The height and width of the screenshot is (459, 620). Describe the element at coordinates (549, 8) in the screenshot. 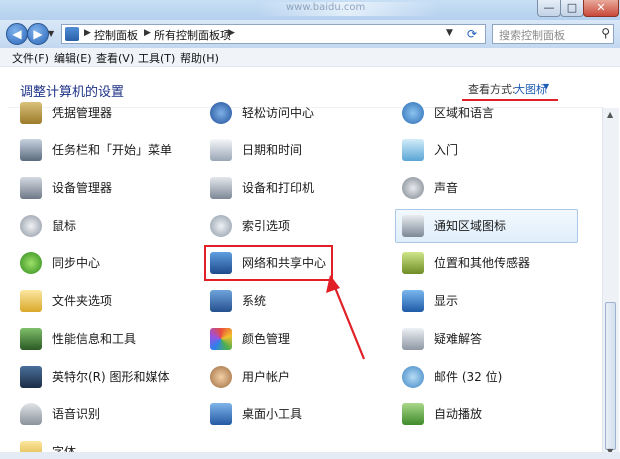

I see `minimize-button: —` at that location.